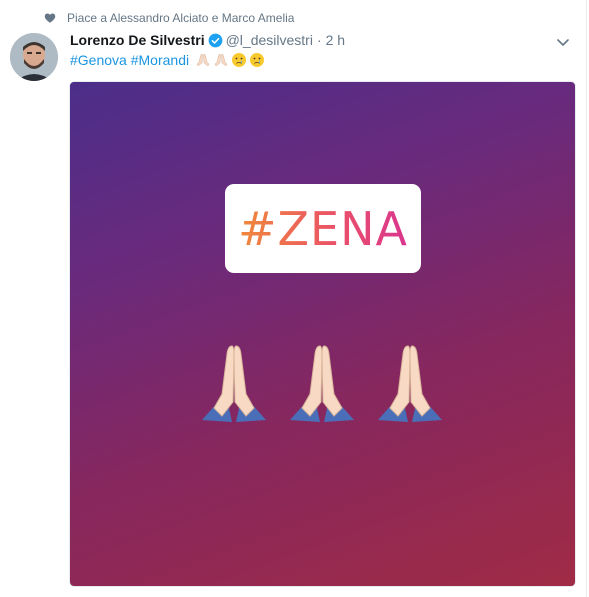 The image size is (589, 597). Describe the element at coordinates (160, 60) in the screenshot. I see `hashtag-link: #Morandi` at that location.